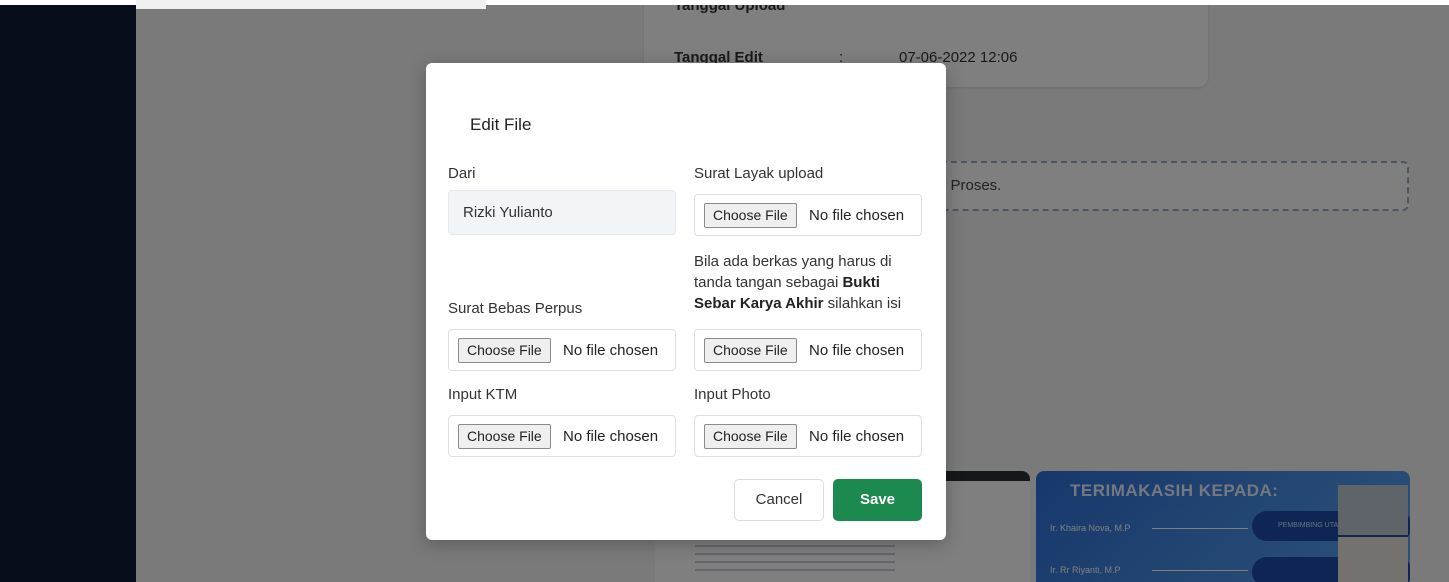  What do you see at coordinates (759, 173) in the screenshot?
I see `surat-layak-label: Surat Layak upload` at bounding box center [759, 173].